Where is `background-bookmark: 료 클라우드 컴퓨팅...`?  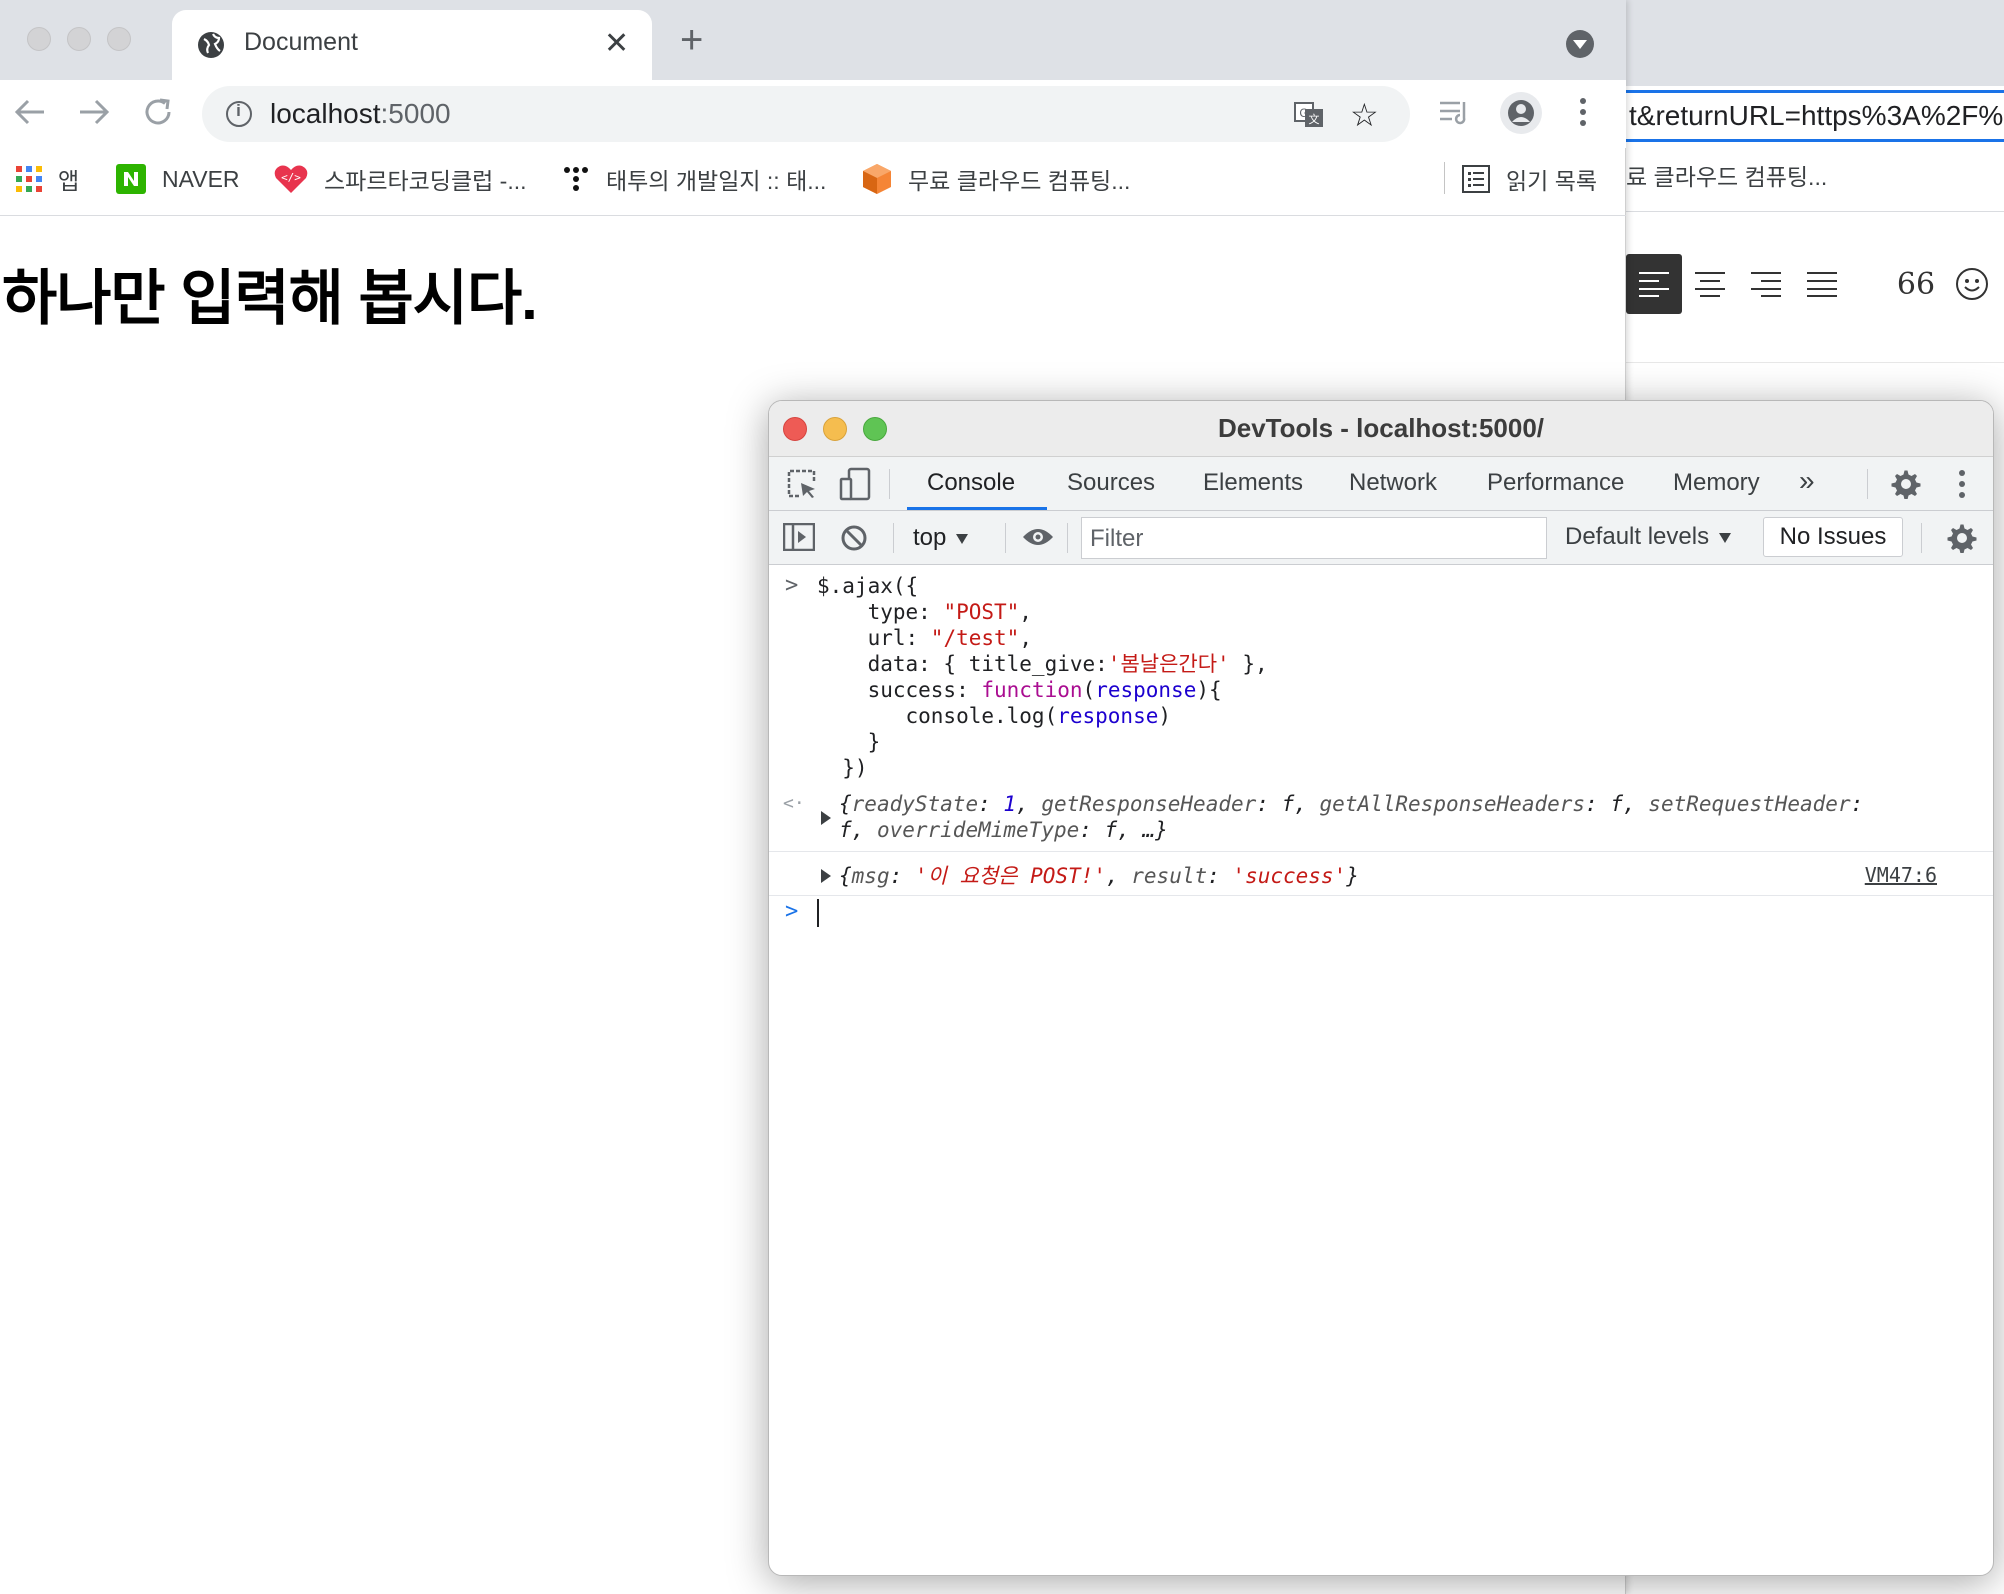 background-bookmark: 료 클라우드 컴퓨팅... is located at coordinates (1812, 177).